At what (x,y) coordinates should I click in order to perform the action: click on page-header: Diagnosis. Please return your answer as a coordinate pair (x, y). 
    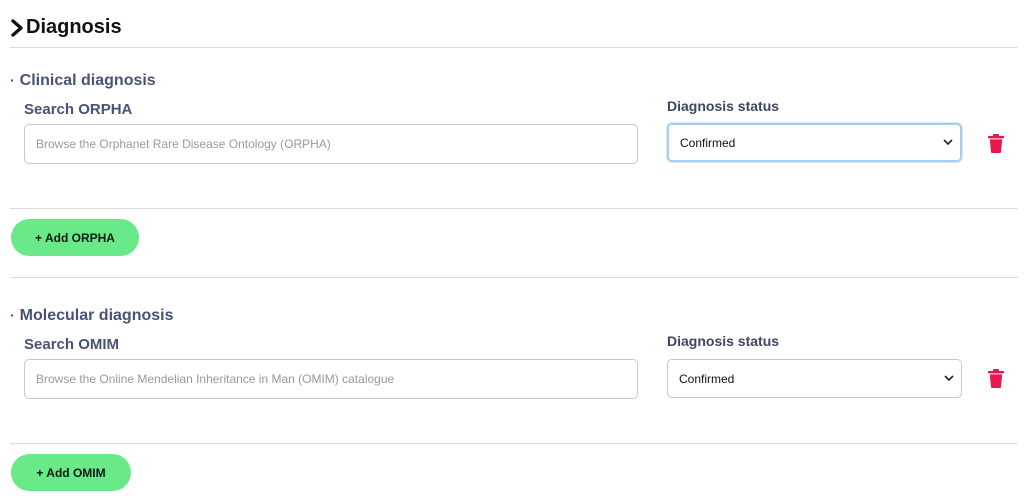
    Looking at the image, I should click on (66, 27).